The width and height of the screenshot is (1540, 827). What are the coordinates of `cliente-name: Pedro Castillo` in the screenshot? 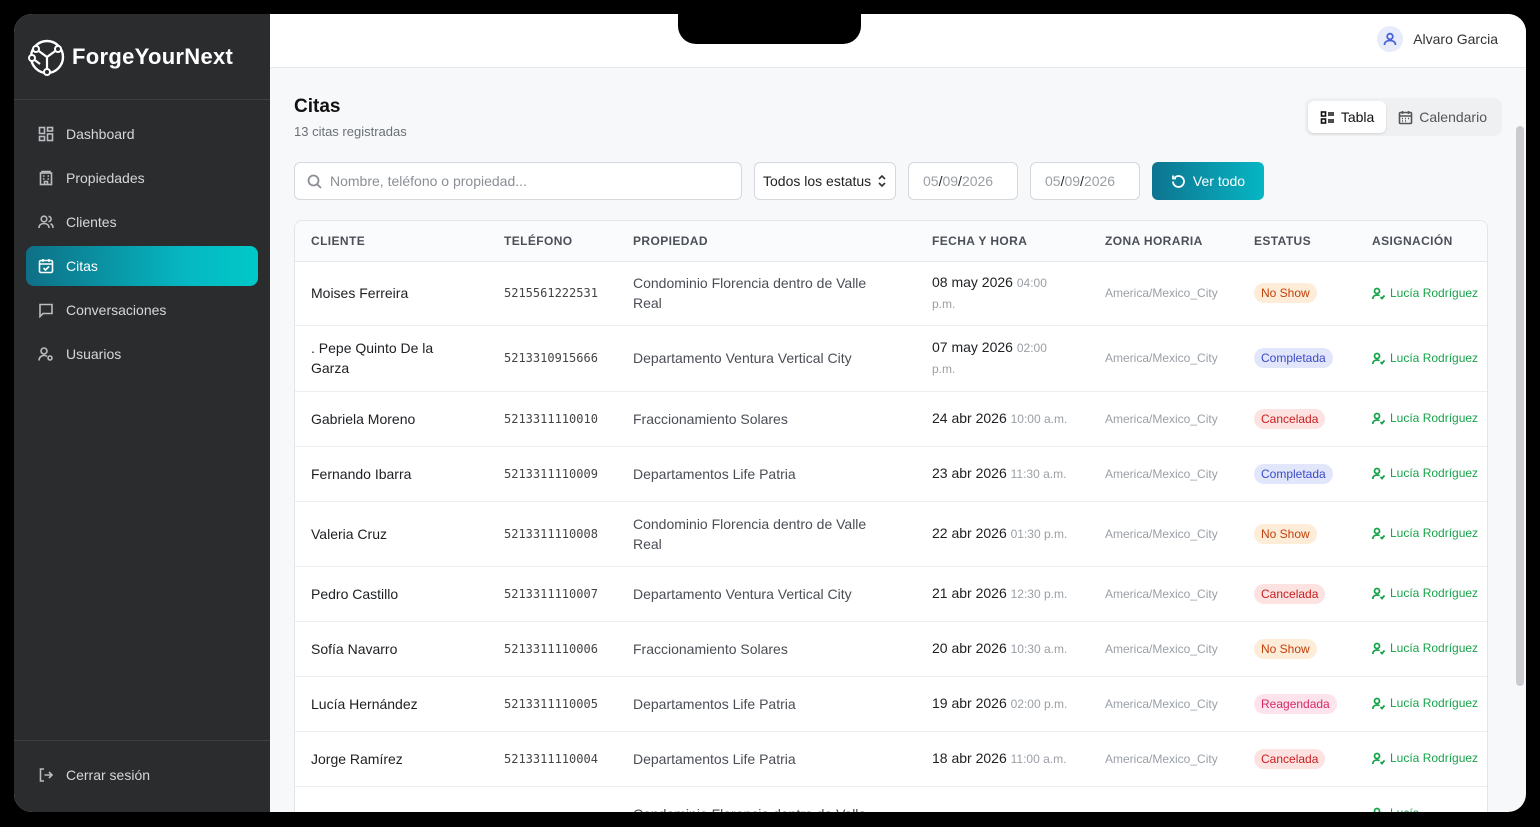 It's located at (355, 593).